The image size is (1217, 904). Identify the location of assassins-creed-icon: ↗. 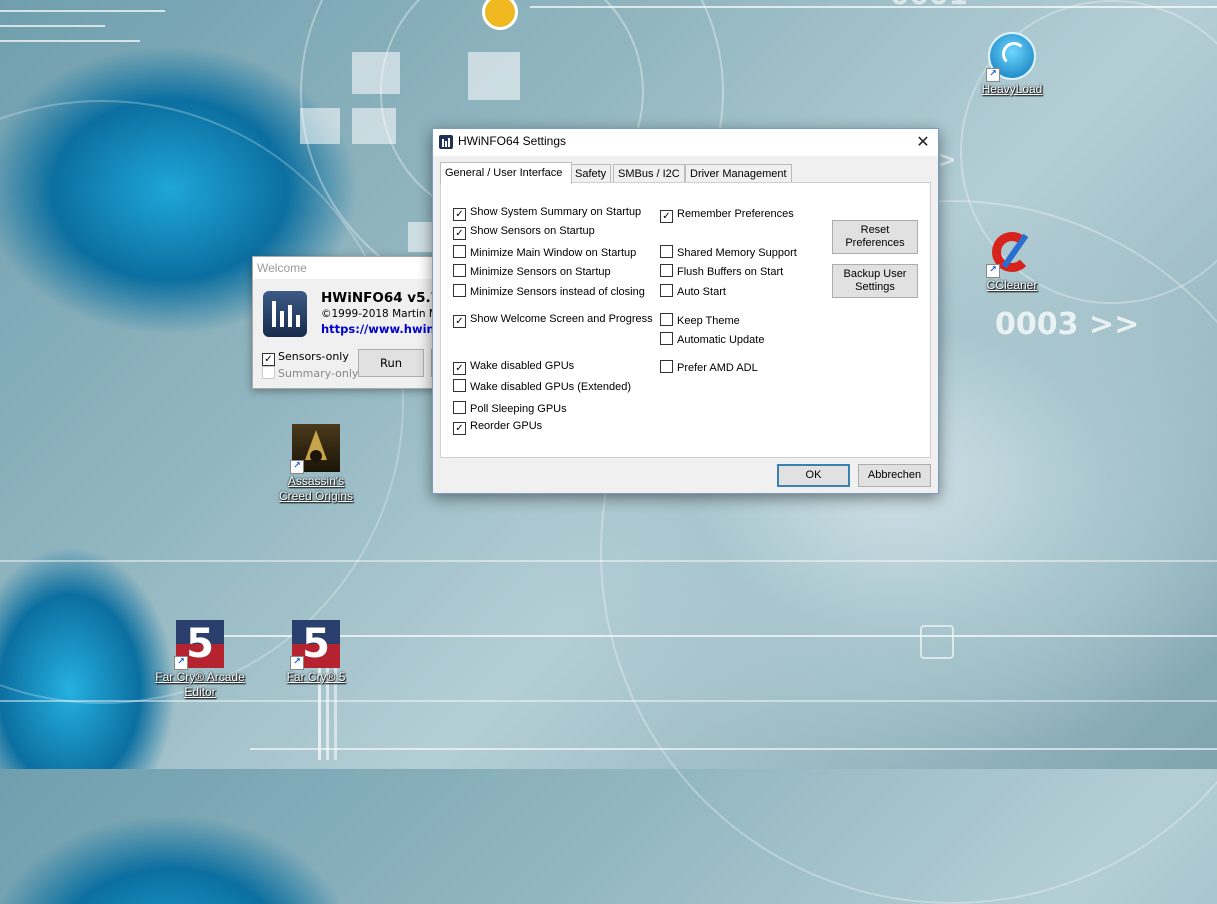
(315, 449).